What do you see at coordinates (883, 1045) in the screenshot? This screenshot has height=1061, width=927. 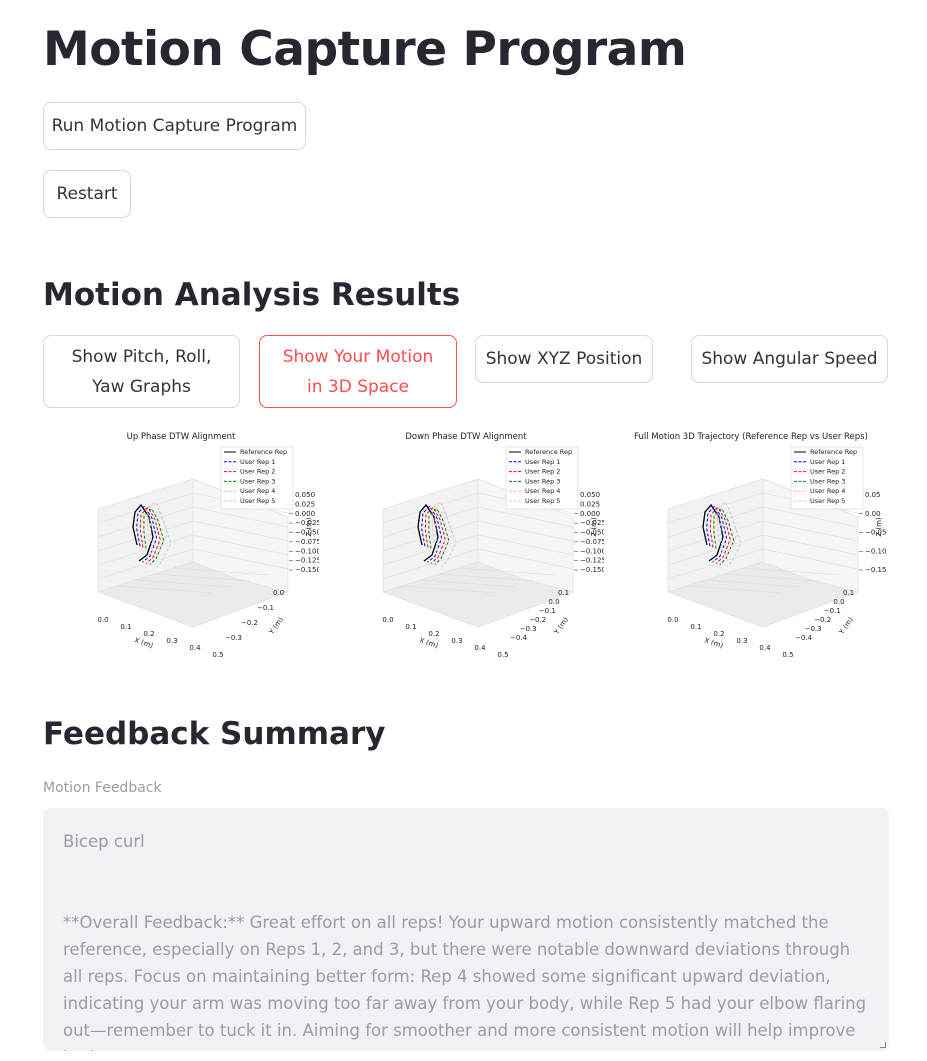 I see `resize-grip-icon` at bounding box center [883, 1045].